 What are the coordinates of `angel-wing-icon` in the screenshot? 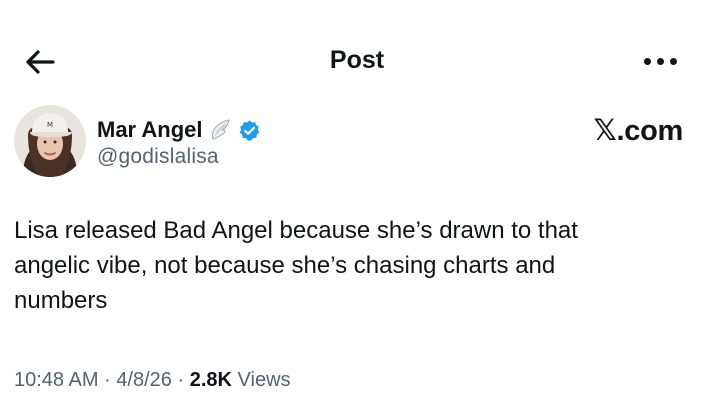 It's located at (220, 129).